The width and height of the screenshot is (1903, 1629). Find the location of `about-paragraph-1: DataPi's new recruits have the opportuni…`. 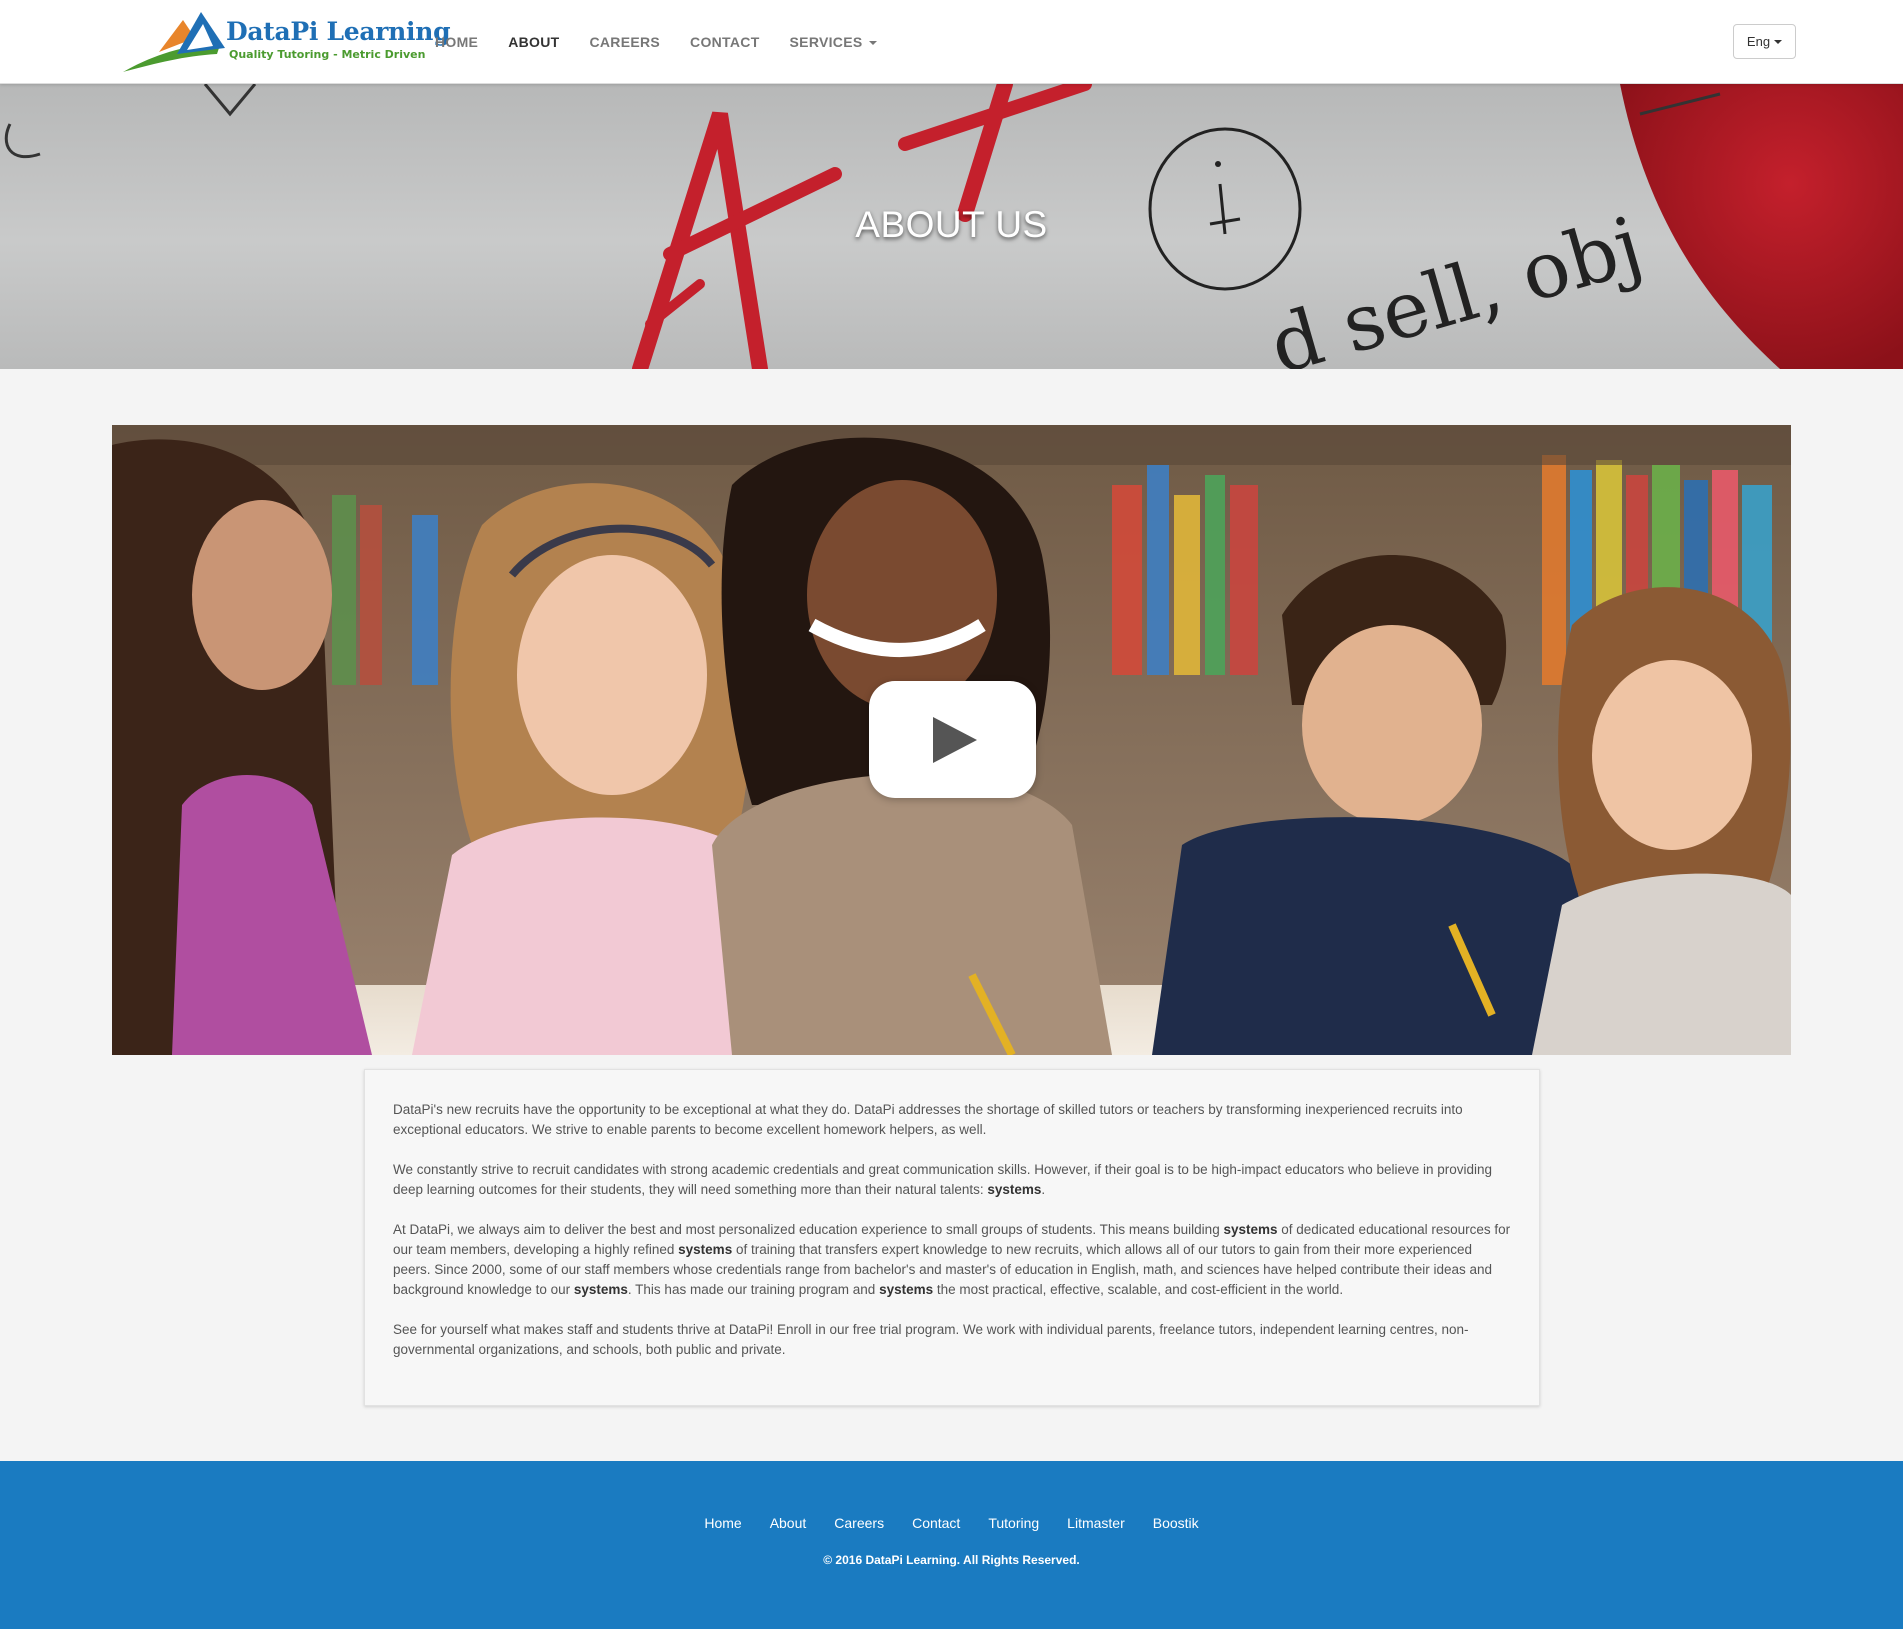

about-paragraph-1: DataPi's new recruits have the opportuni… is located at coordinates (928, 1119).